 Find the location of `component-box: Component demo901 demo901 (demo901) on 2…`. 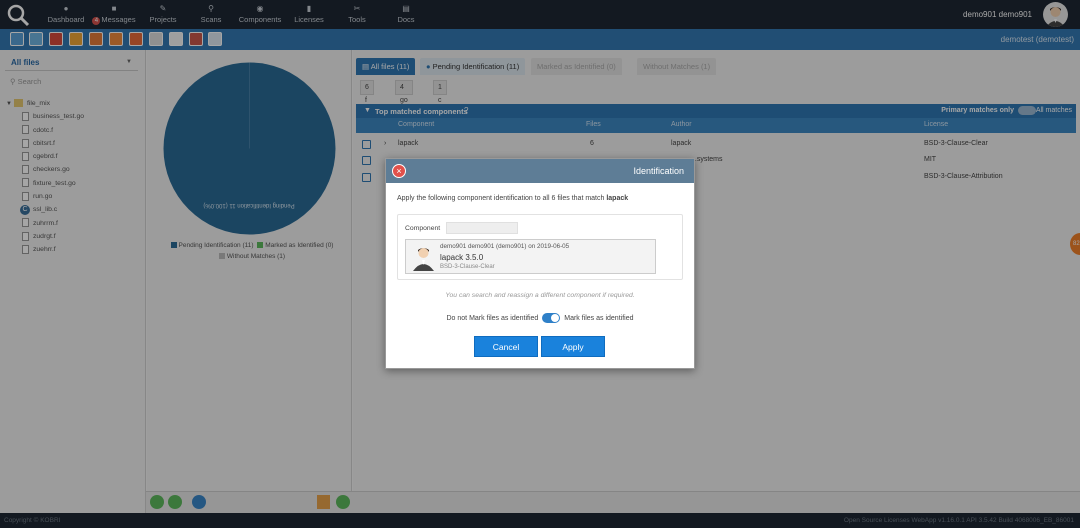

component-box: Component demo901 demo901 (demo901) on 2… is located at coordinates (540, 247).